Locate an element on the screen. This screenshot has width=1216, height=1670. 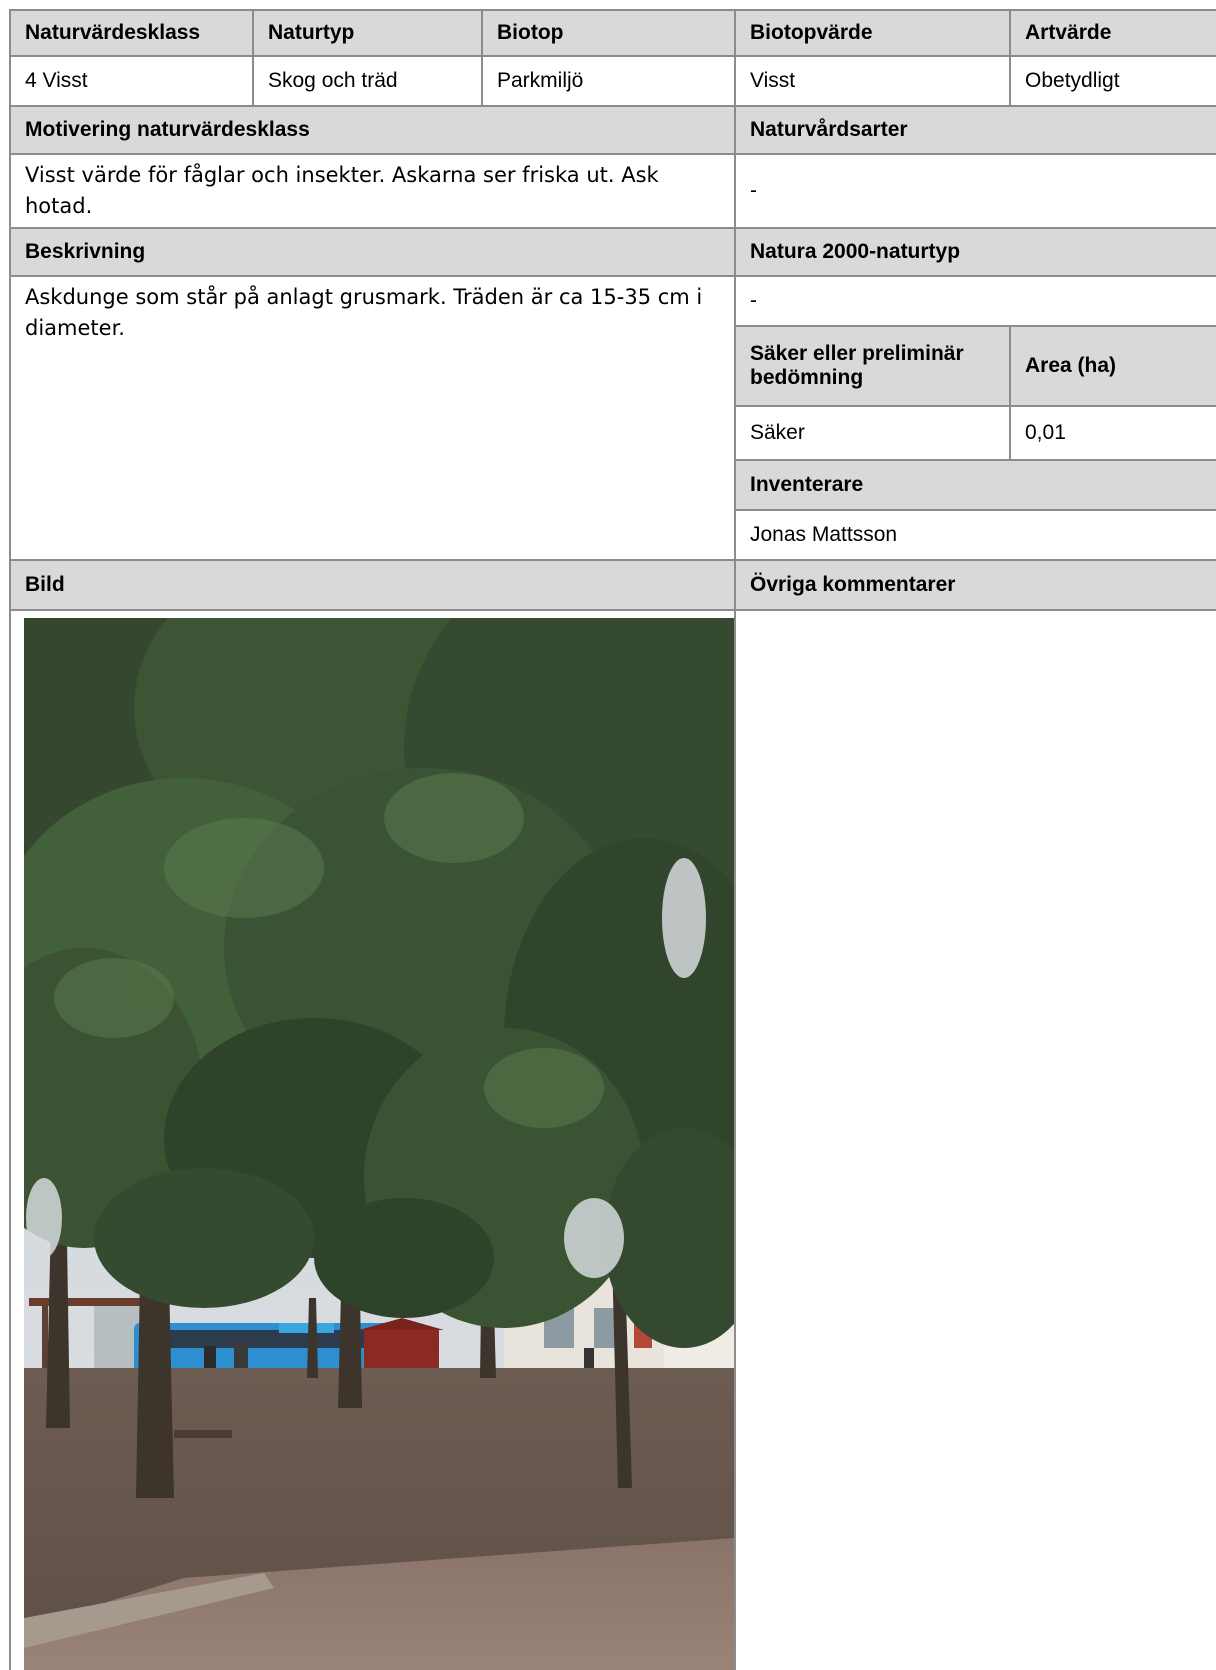
value-naturvardesklass: 4 Visst is located at coordinates (131, 81).